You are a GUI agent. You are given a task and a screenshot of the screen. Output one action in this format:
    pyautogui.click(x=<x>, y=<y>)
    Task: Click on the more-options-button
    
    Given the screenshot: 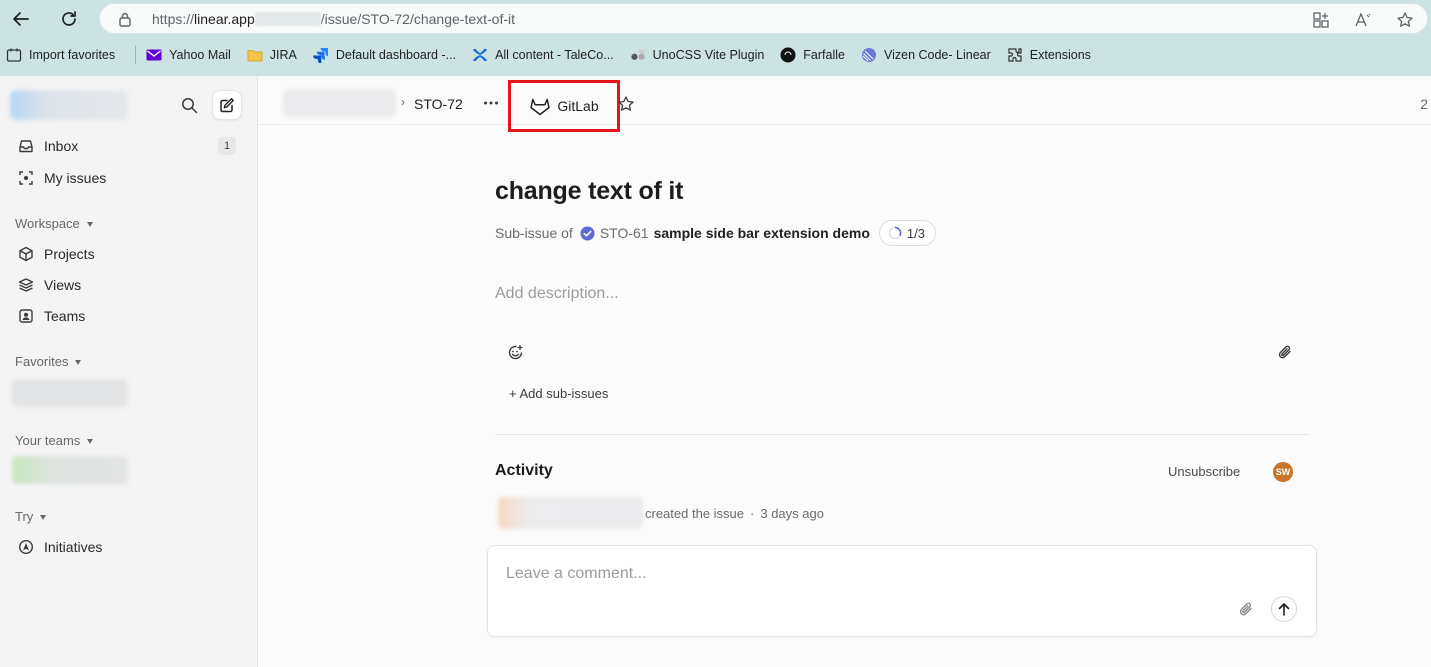 What is the action you would take?
    pyautogui.click(x=491, y=103)
    